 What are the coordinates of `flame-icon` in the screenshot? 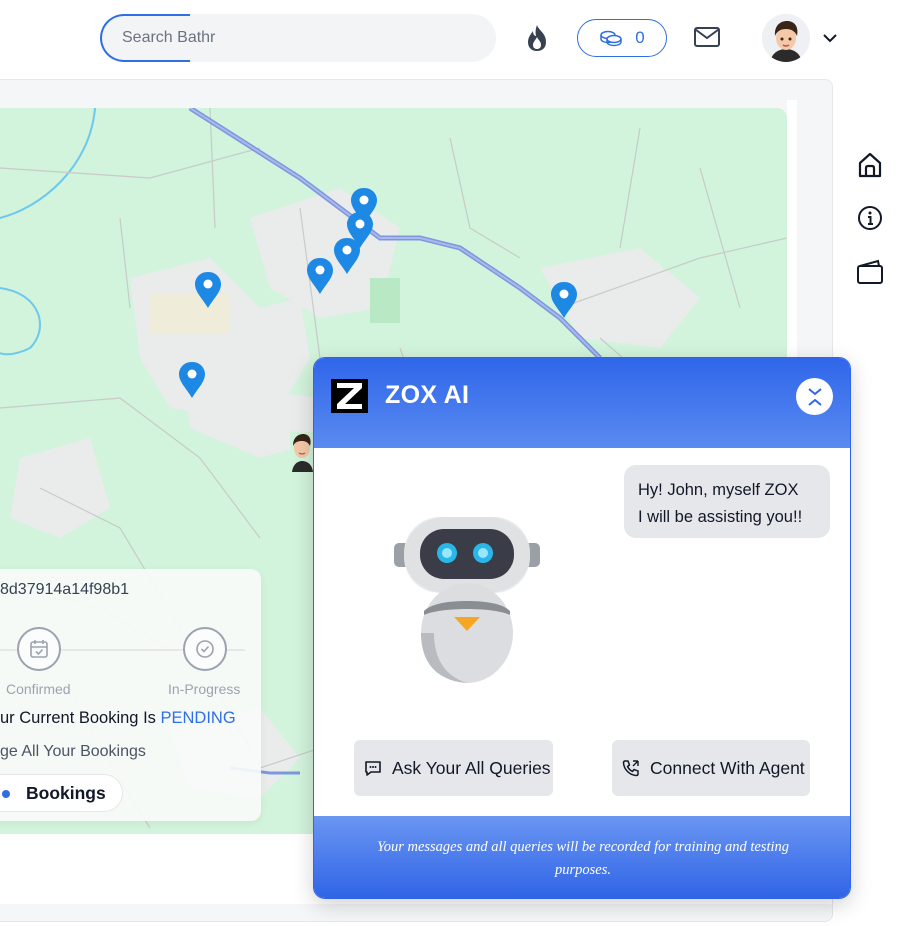 It's located at (537, 38).